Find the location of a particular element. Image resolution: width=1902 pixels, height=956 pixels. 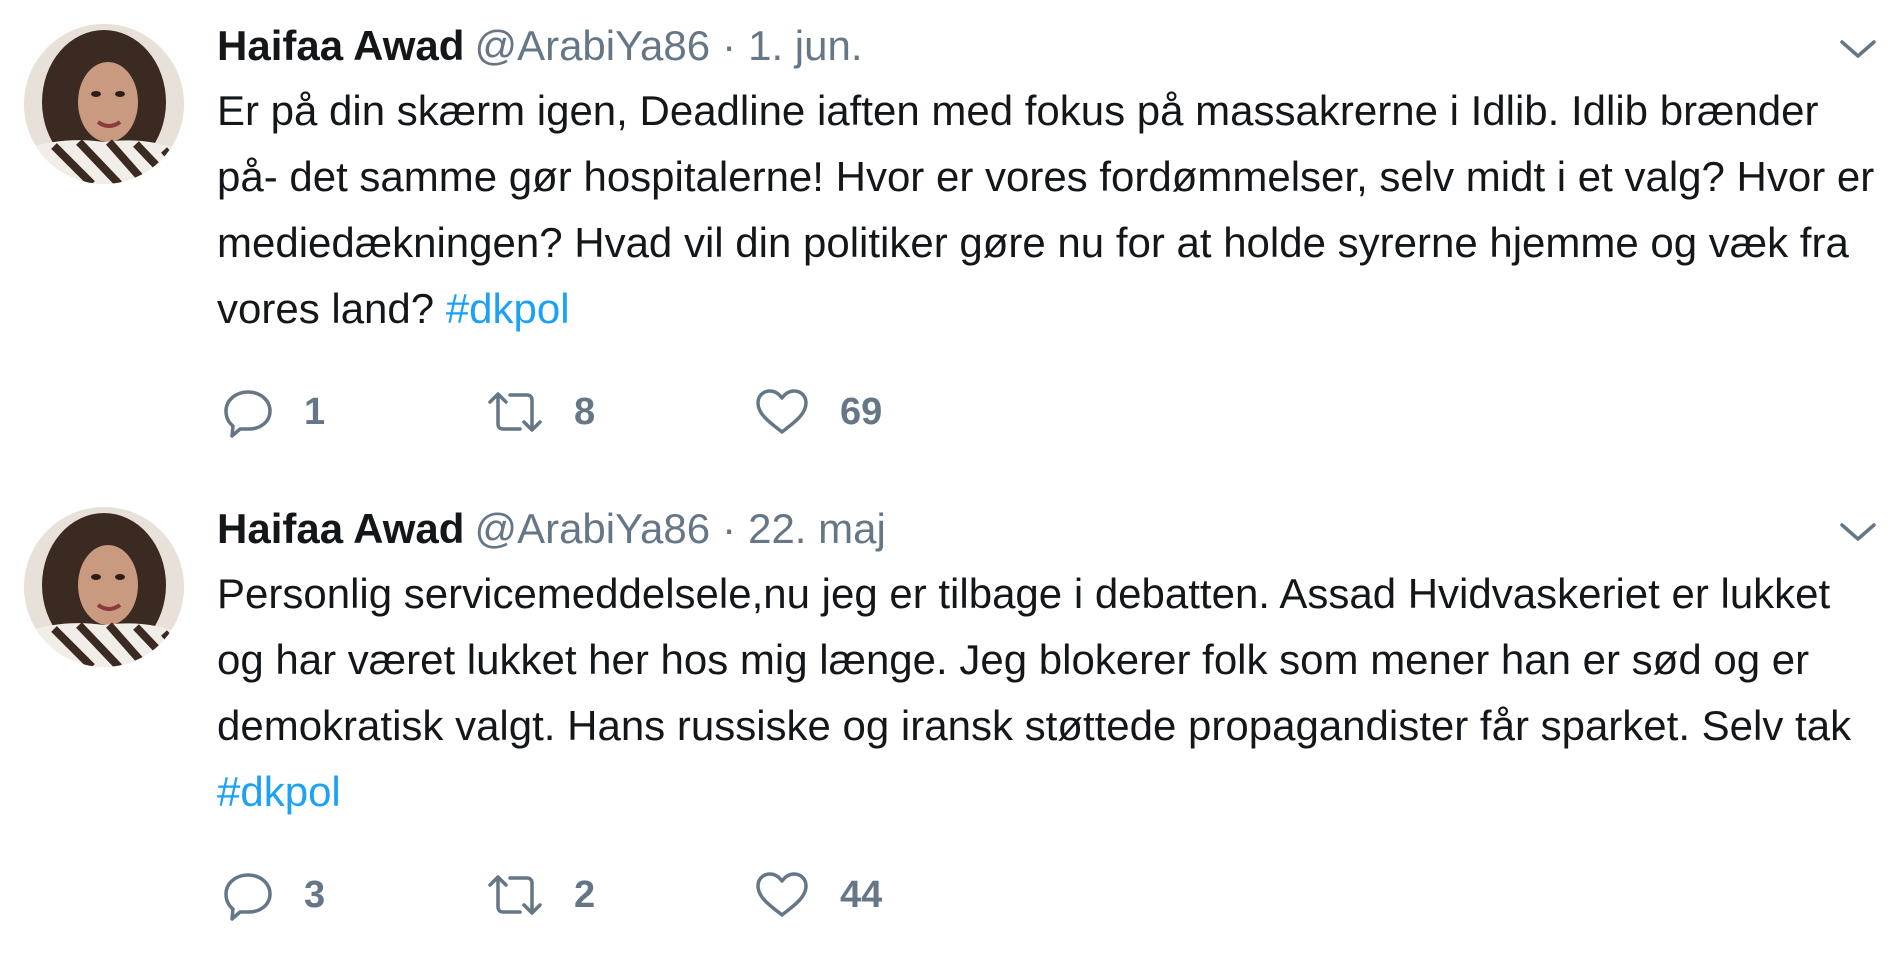

reply-count: 1 is located at coordinates (315, 411).